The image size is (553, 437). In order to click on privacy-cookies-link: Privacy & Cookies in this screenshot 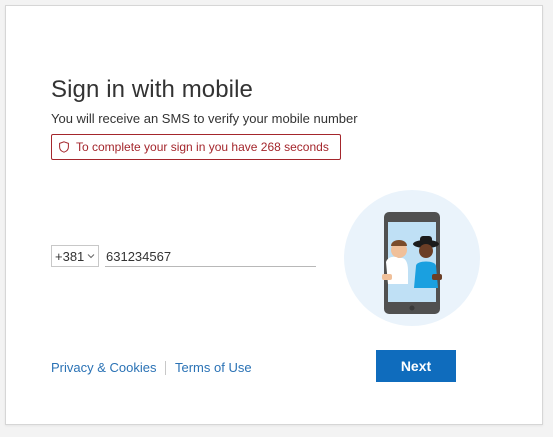, I will do `click(103, 367)`.